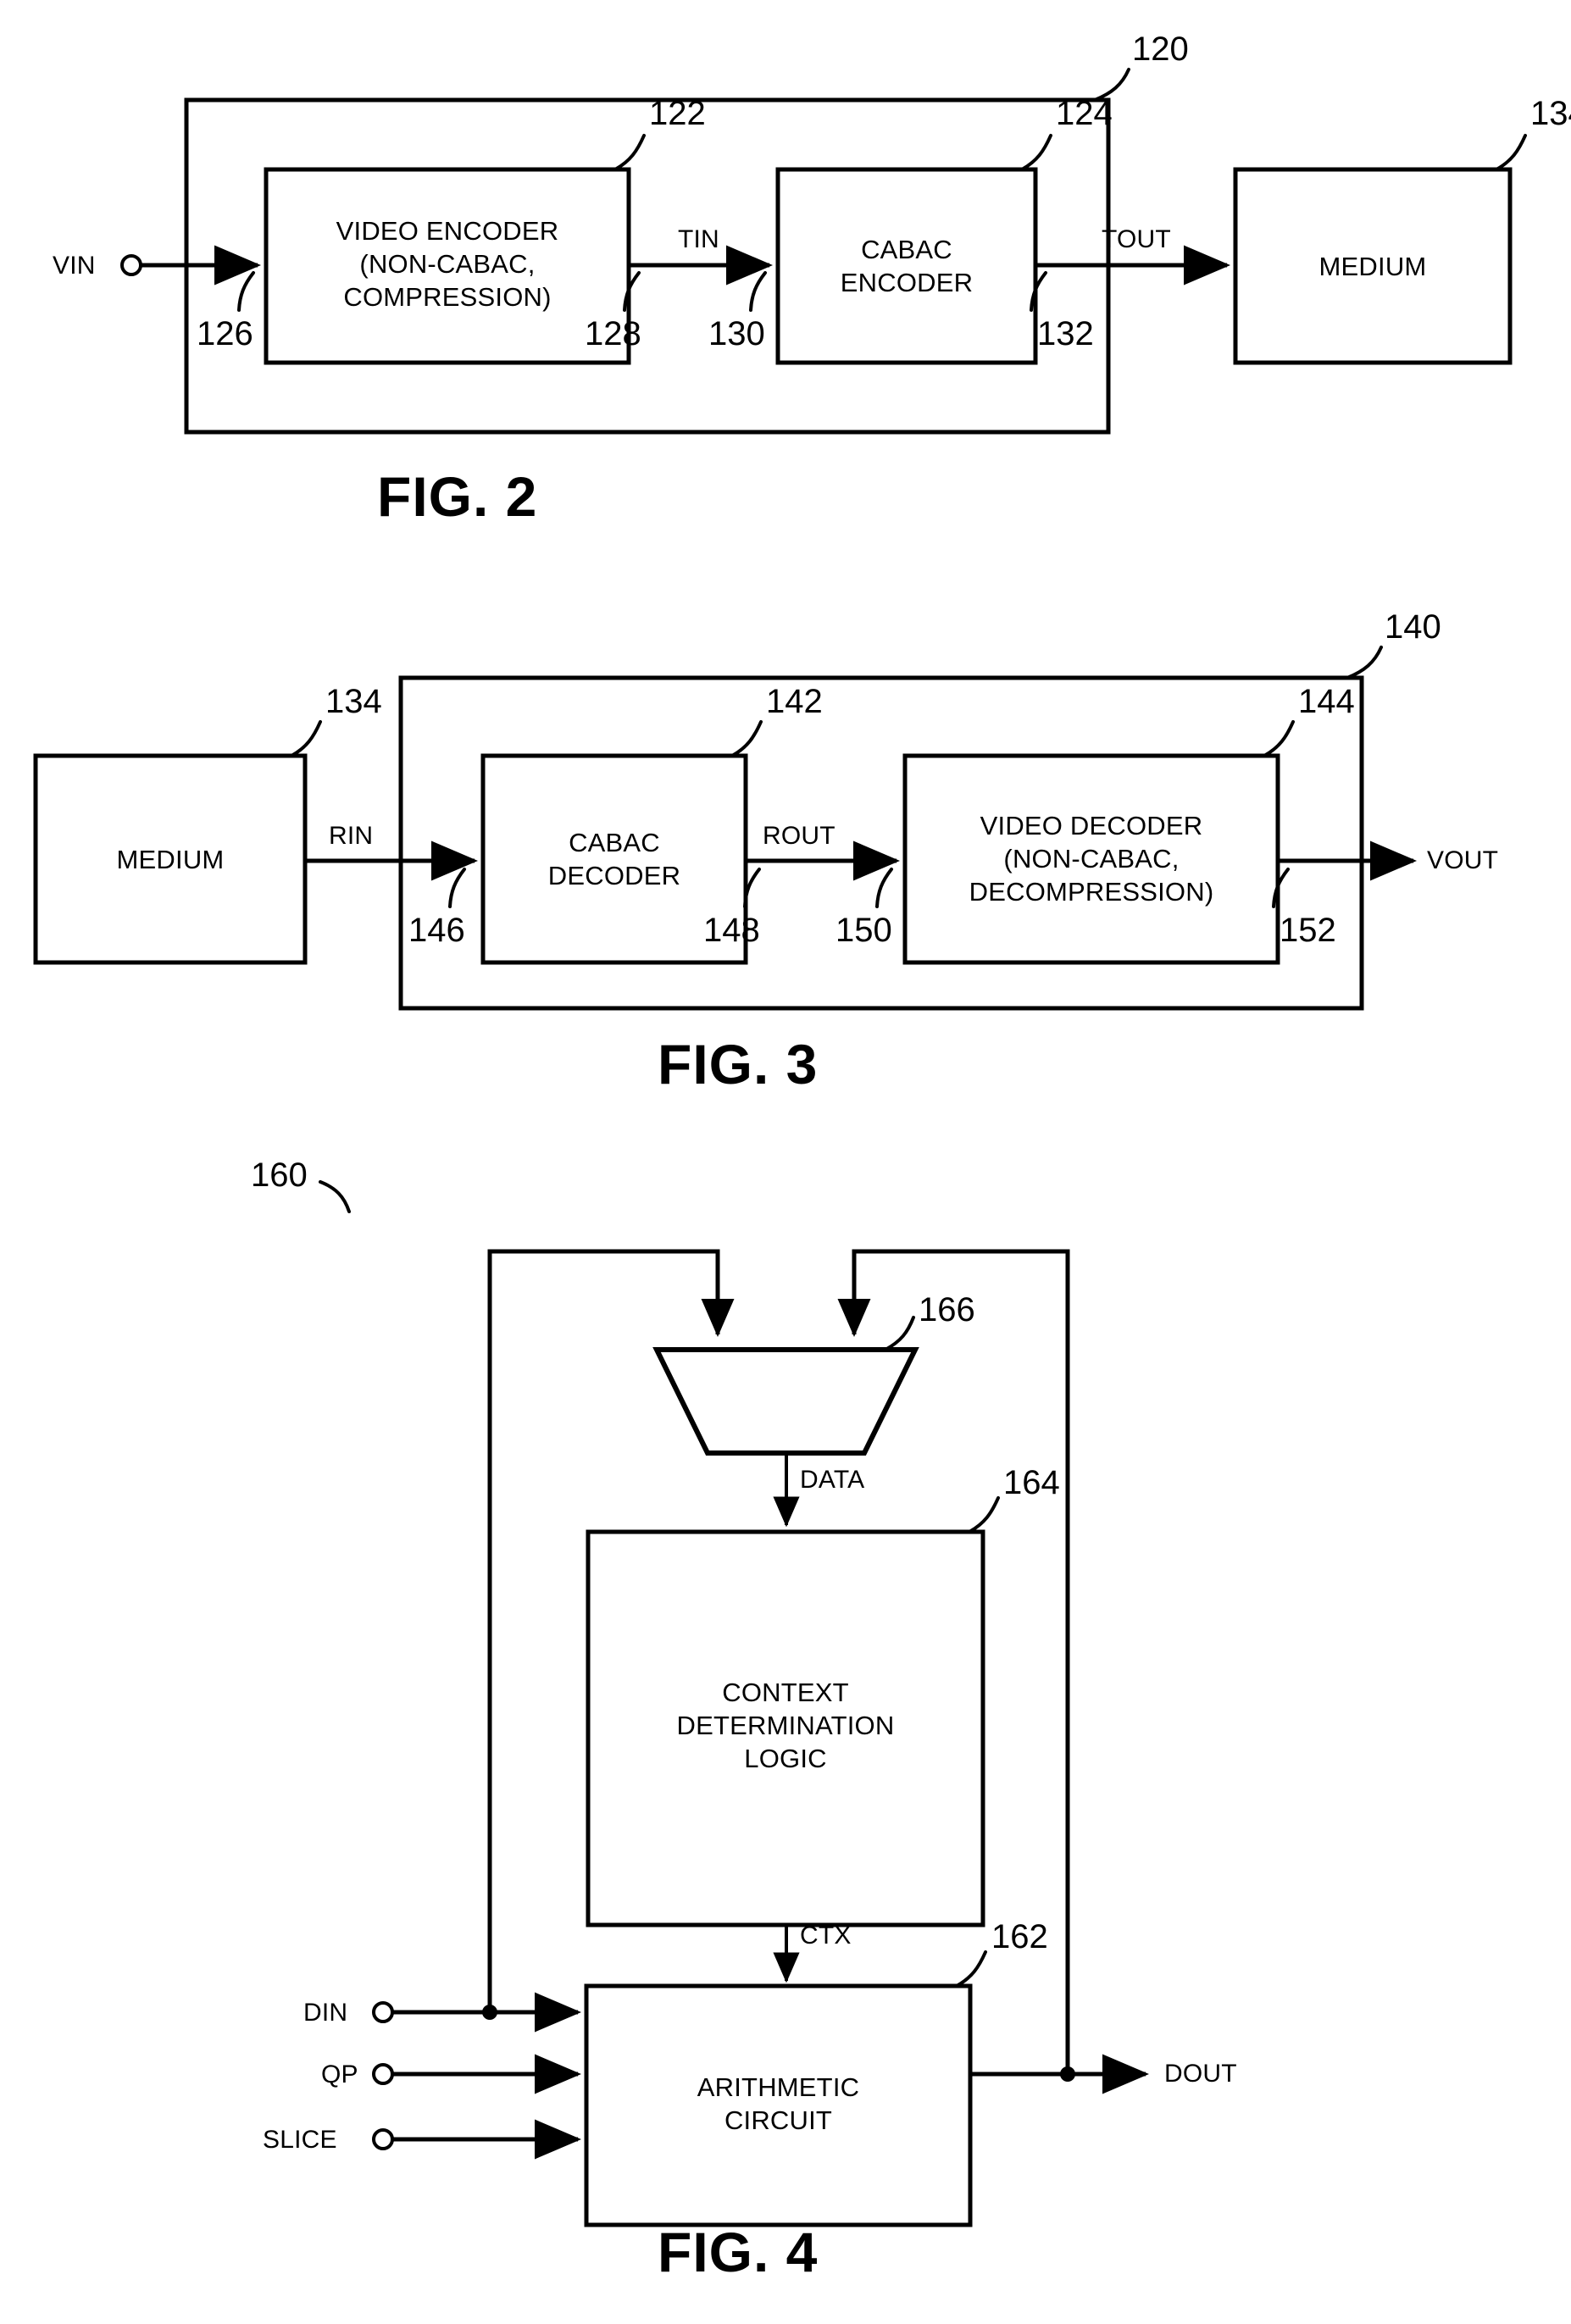 The width and height of the screenshot is (1571, 2324). I want to click on fig2-caption: FIG. 2, so click(457, 496).